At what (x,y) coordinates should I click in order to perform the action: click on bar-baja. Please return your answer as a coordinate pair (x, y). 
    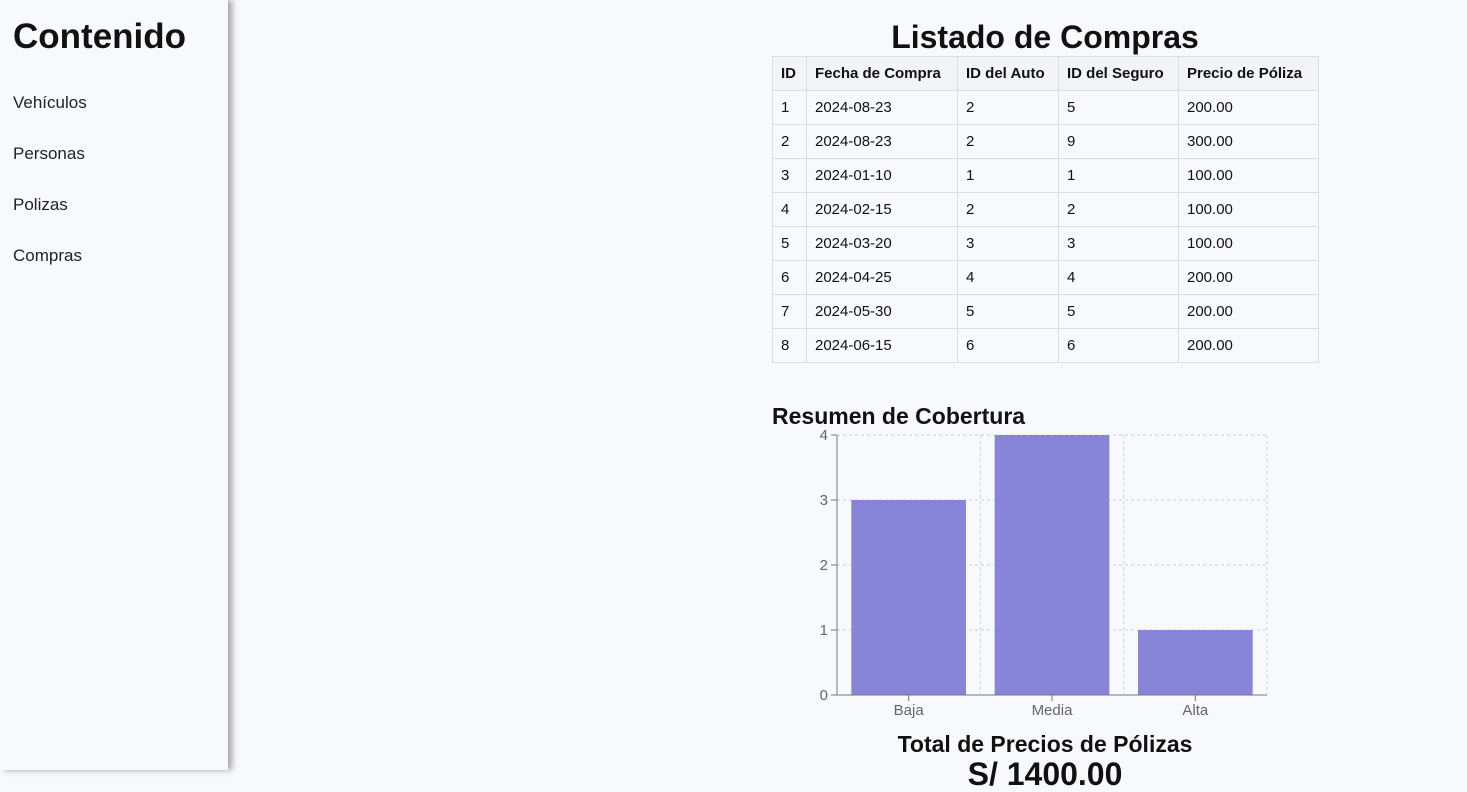
    Looking at the image, I should click on (908, 597).